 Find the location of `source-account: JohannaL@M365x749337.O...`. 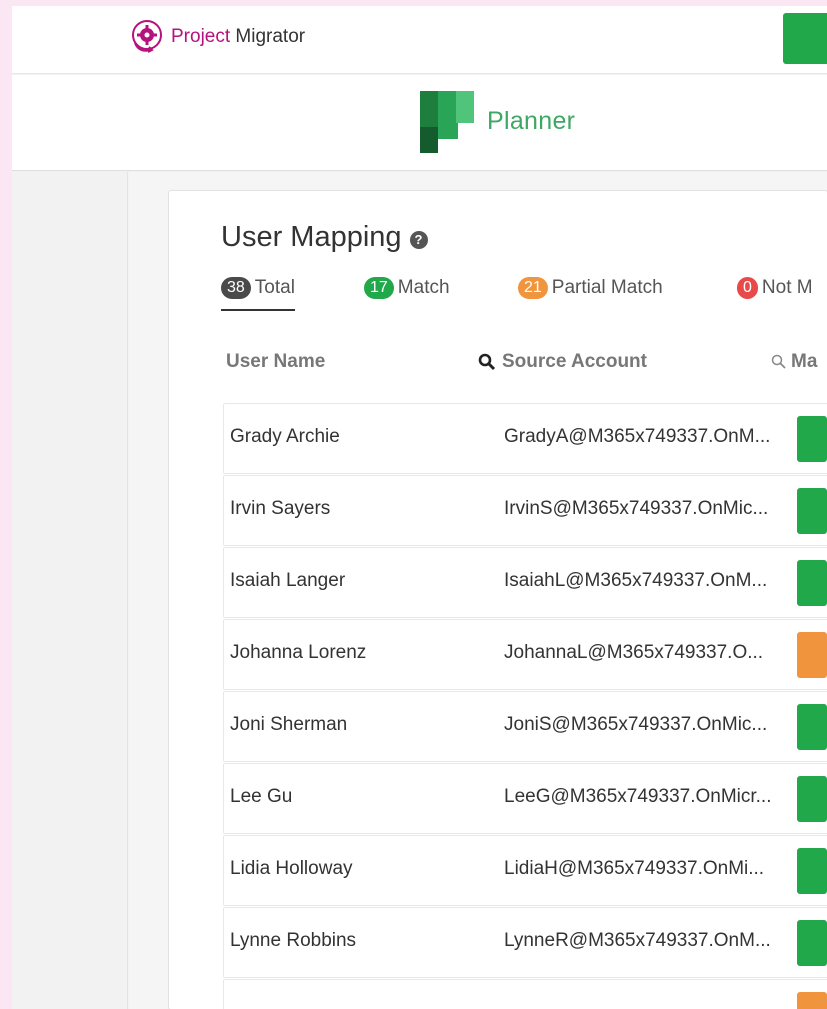

source-account: JohannaL@M365x749337.O... is located at coordinates (634, 652).